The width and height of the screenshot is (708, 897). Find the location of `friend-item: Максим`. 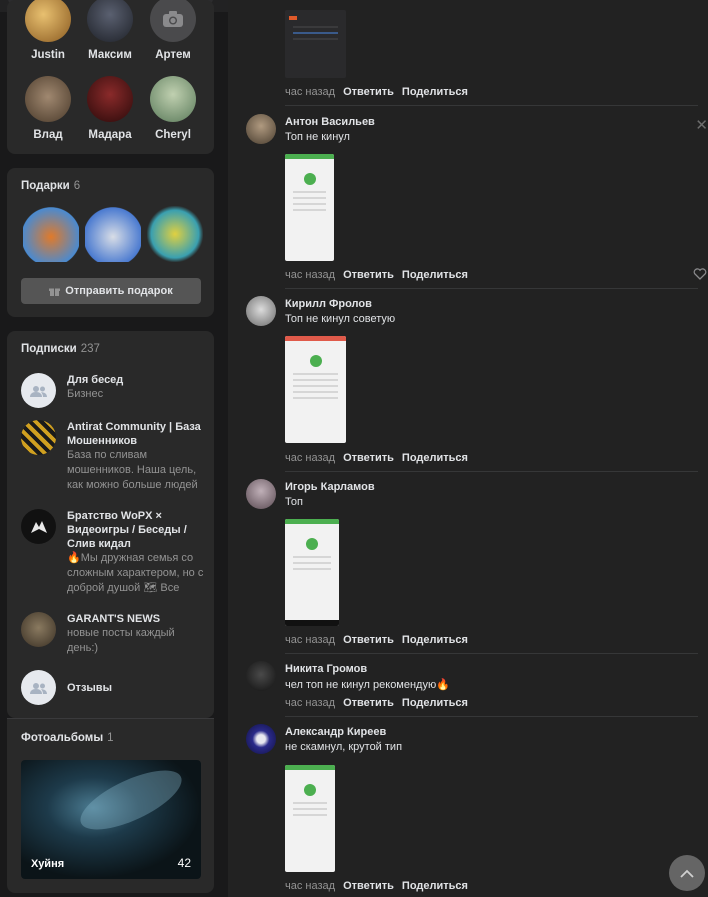

friend-item: Максим is located at coordinates (110, 30).